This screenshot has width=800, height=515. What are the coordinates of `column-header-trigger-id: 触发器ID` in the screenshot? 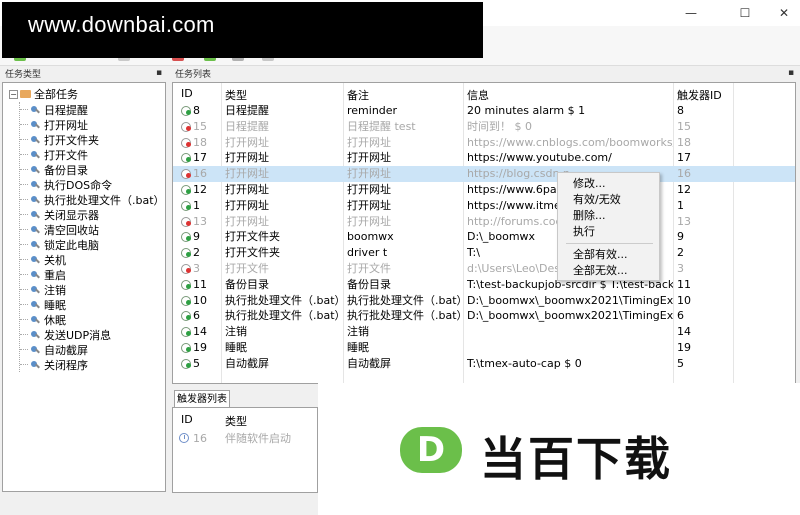 It's located at (699, 95).